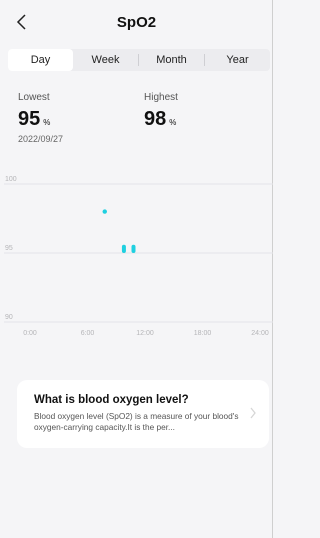 Image resolution: width=320 pixels, height=538 pixels. What do you see at coordinates (260, 333) in the screenshot?
I see `x-tick-label: 24:00` at bounding box center [260, 333].